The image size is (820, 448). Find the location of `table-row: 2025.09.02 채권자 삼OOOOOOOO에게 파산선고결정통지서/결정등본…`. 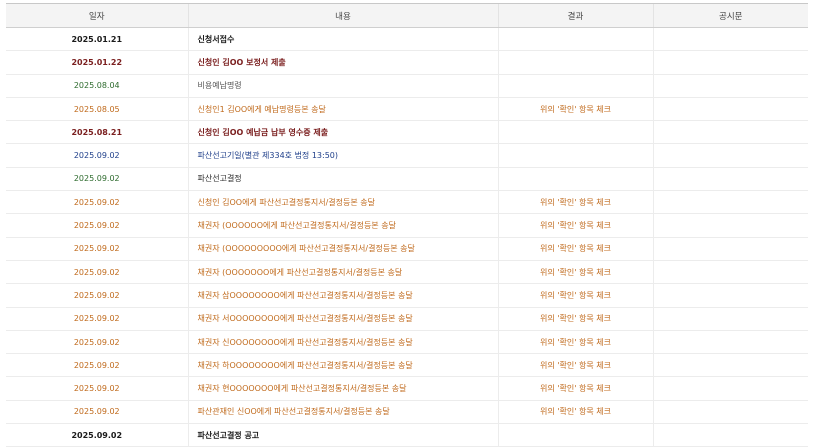

table-row: 2025.09.02 채권자 삼OOOOOOOO에게 파산선고결정통지서/결정등본… is located at coordinates (407, 295).